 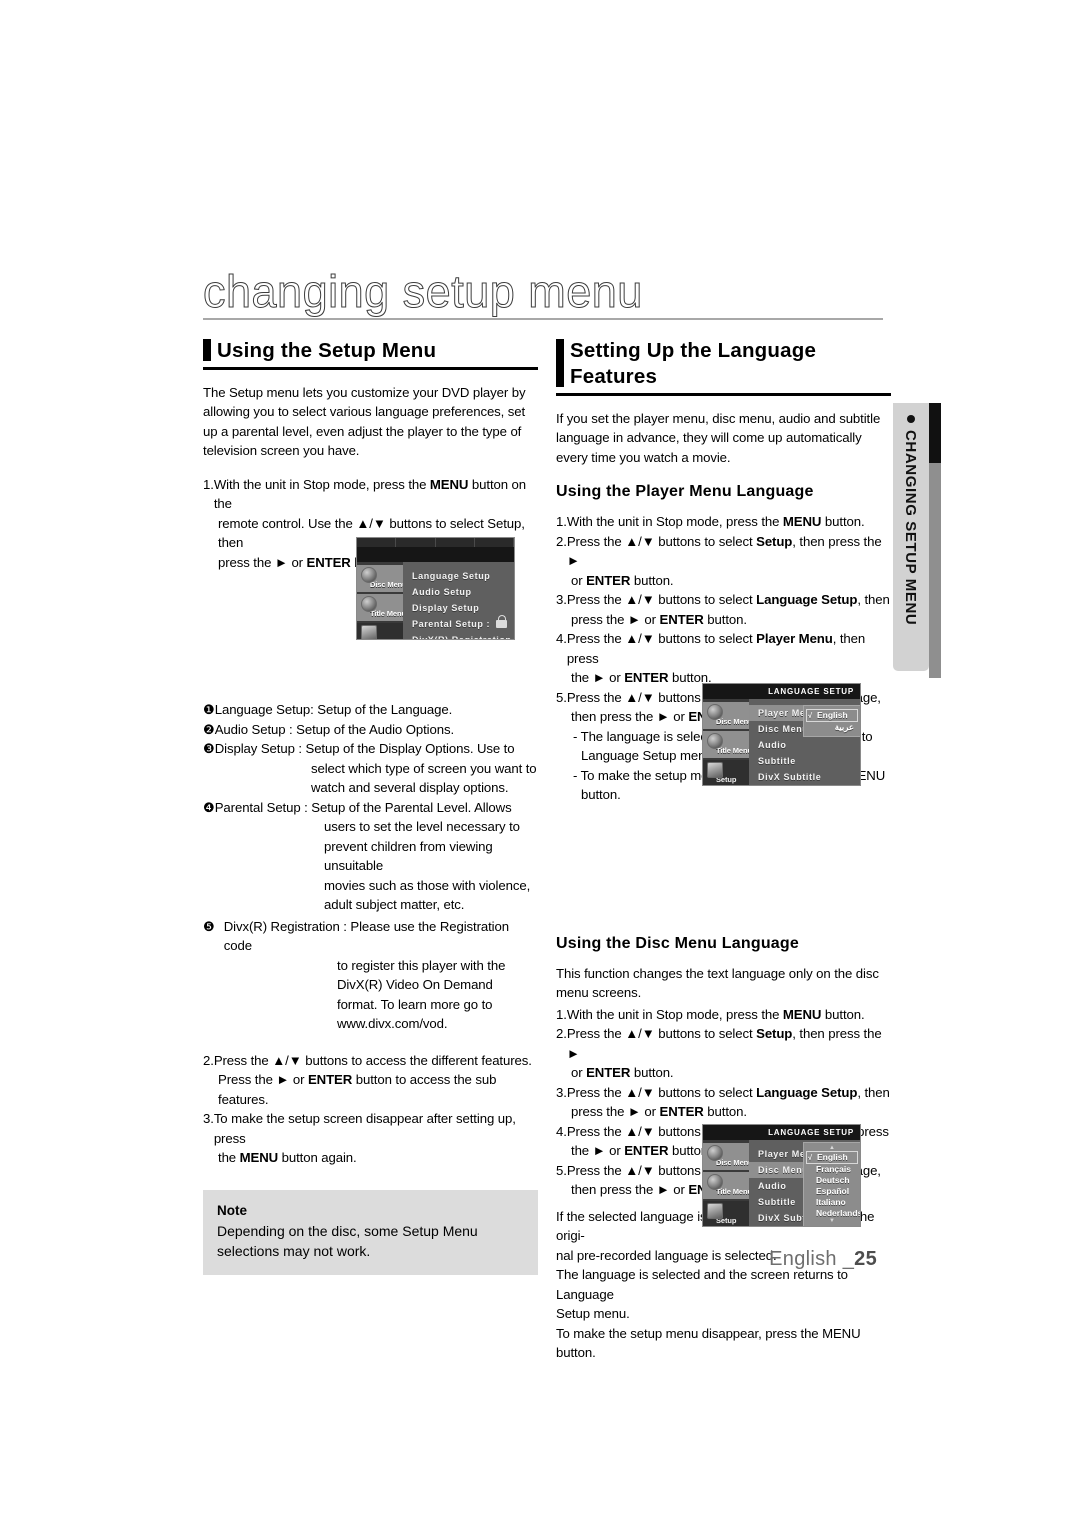 I want to click on down-arrow-icon: ▼, so click(x=295, y=1060).